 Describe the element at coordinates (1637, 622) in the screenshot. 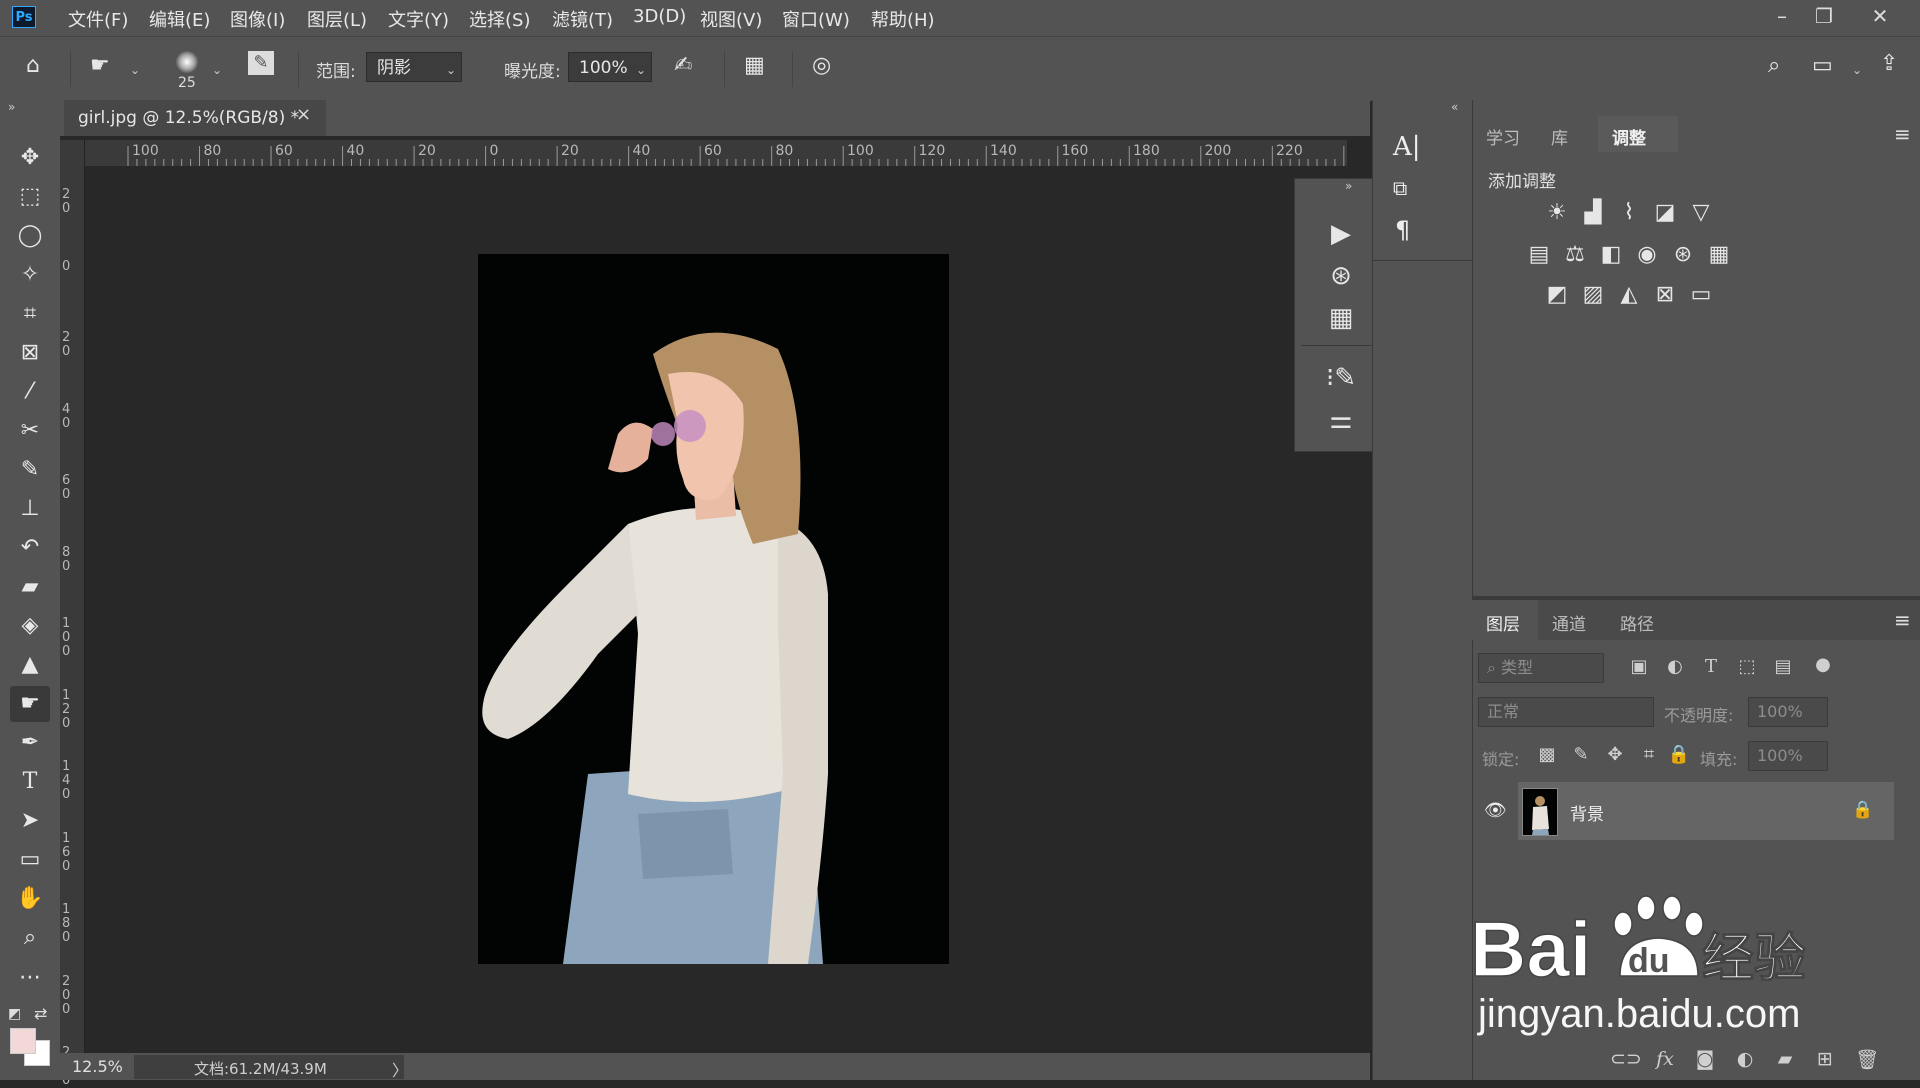

I see `tab-paths: 路径` at that location.